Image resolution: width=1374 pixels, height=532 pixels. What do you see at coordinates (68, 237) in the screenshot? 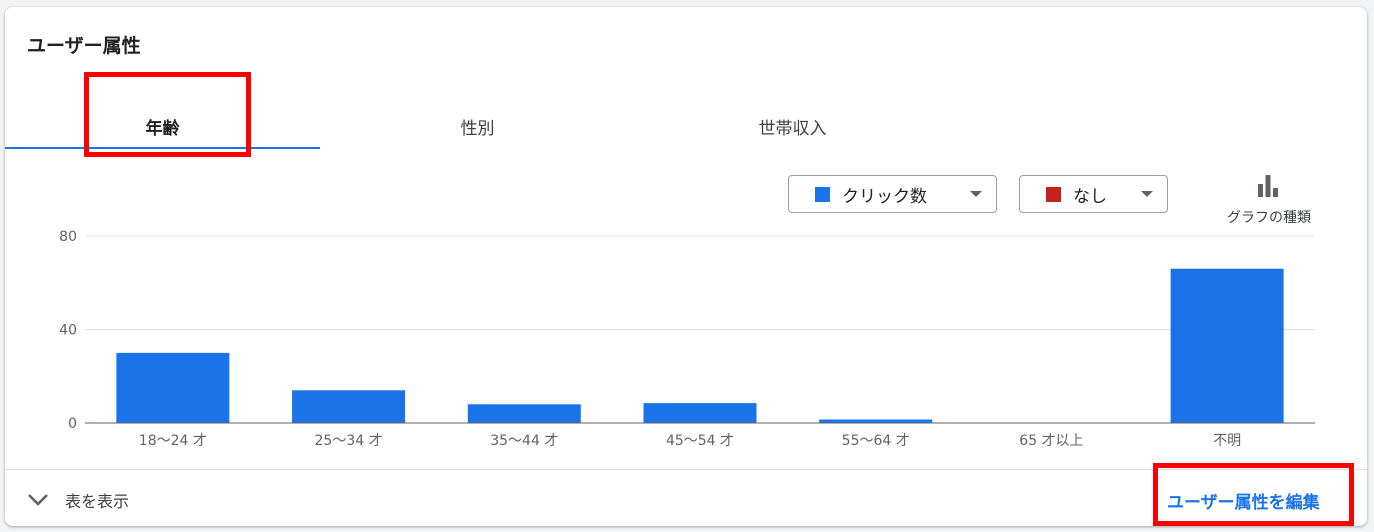
I see `y-tick-label: 80` at bounding box center [68, 237].